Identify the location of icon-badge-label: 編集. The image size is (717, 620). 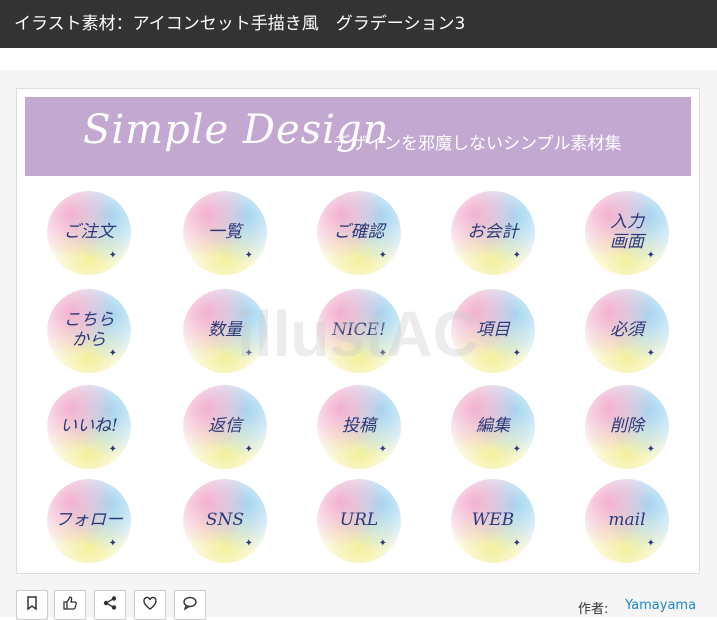
(493, 426).